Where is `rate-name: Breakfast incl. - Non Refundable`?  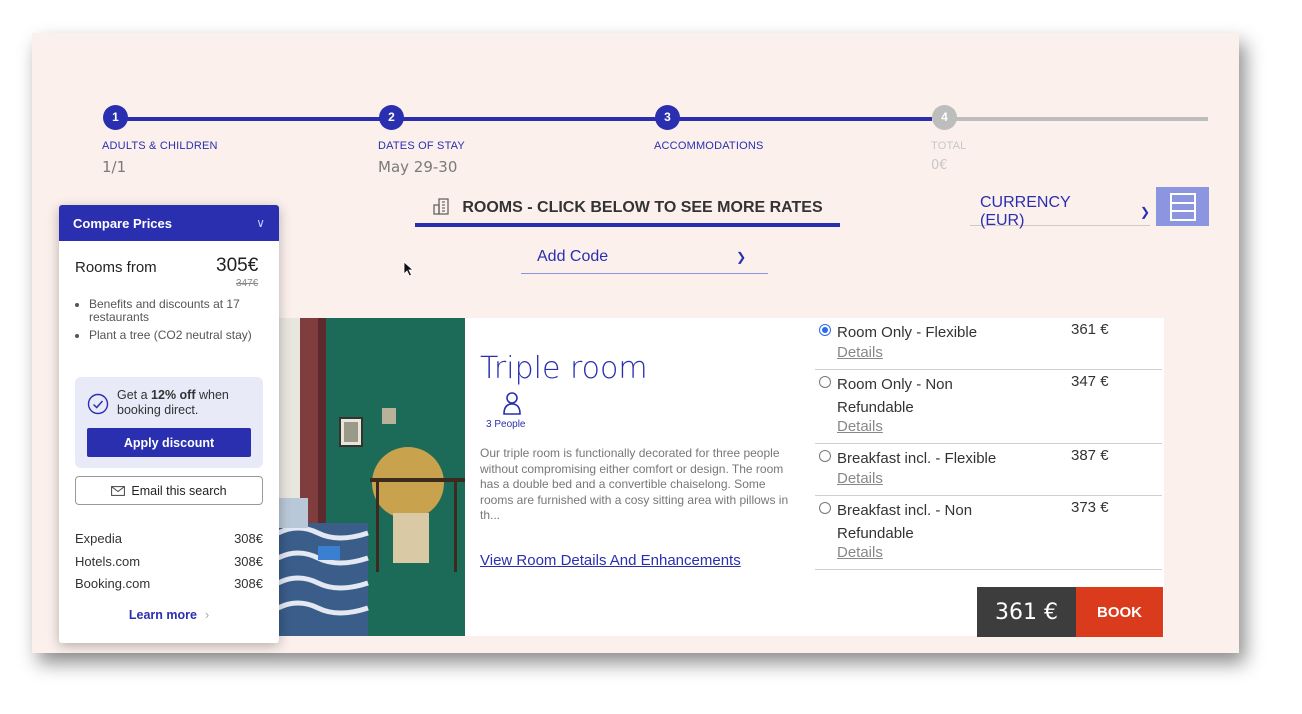
rate-name: Breakfast incl. - Non Refundable is located at coordinates (927, 522).